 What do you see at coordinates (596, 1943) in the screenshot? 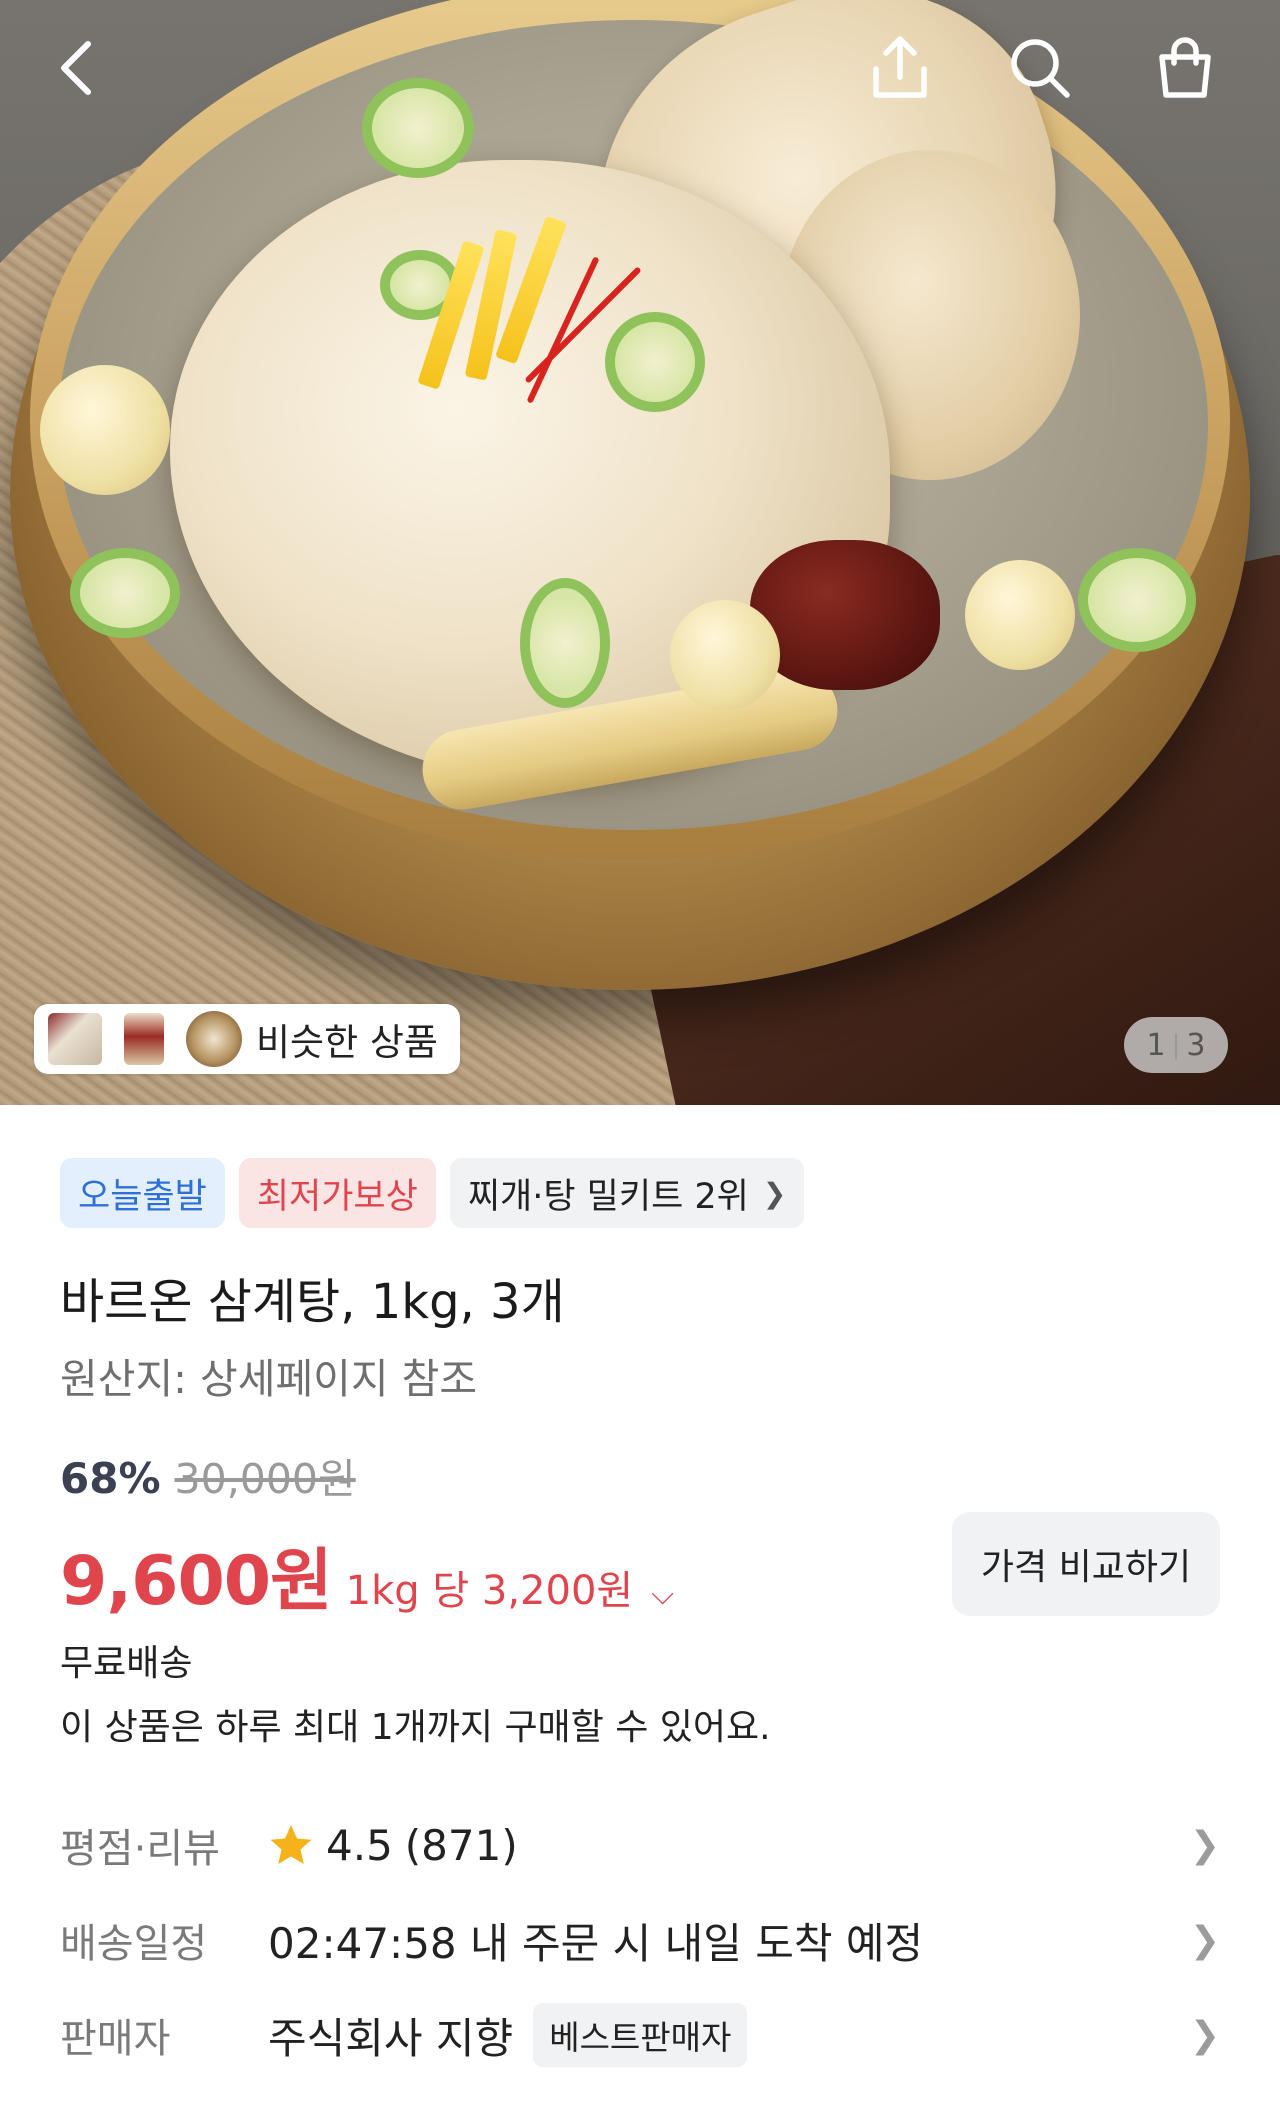
I see `delivery-schedule-value: 02:47:58 내 주문 시 내일 도착 예정` at bounding box center [596, 1943].